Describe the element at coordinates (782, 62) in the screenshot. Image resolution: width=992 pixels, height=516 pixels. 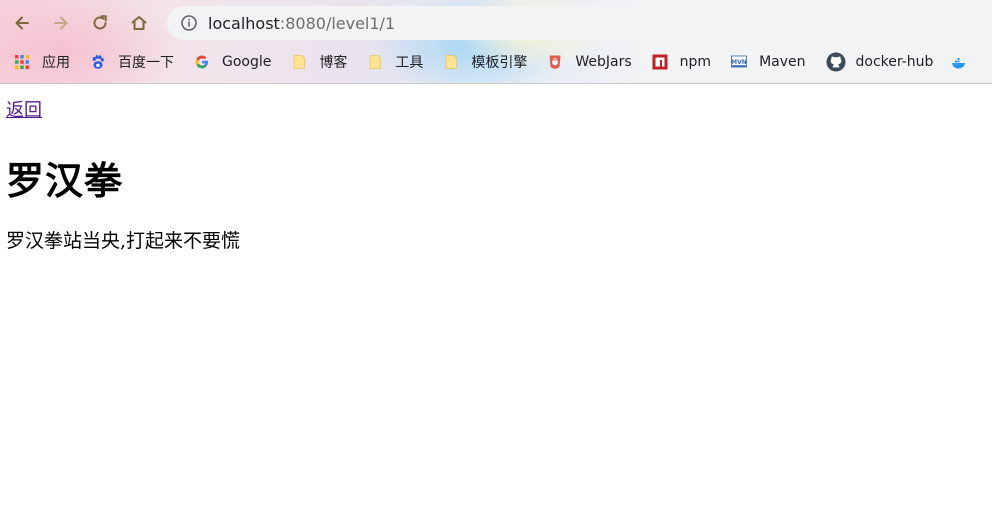
I see `bookmark-label: Maven` at that location.